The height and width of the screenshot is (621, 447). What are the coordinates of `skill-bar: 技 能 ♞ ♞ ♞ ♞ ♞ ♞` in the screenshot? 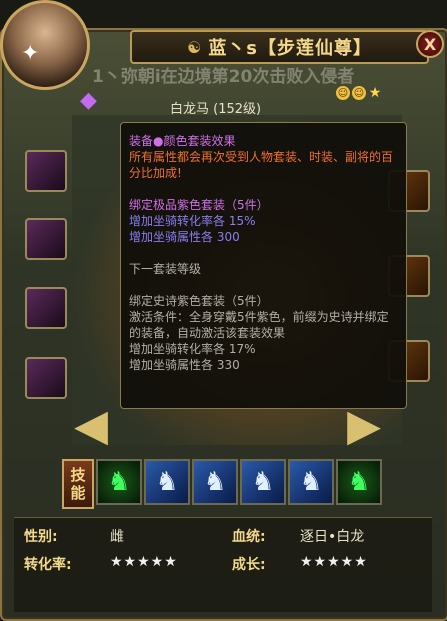 It's located at (222, 484).